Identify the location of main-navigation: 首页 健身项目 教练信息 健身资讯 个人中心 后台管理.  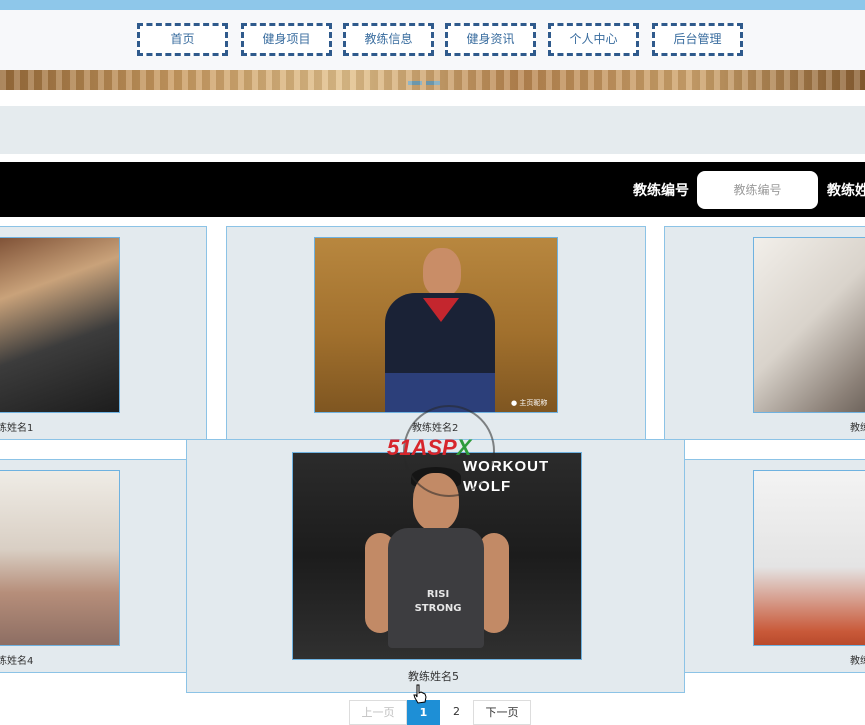
(432, 40).